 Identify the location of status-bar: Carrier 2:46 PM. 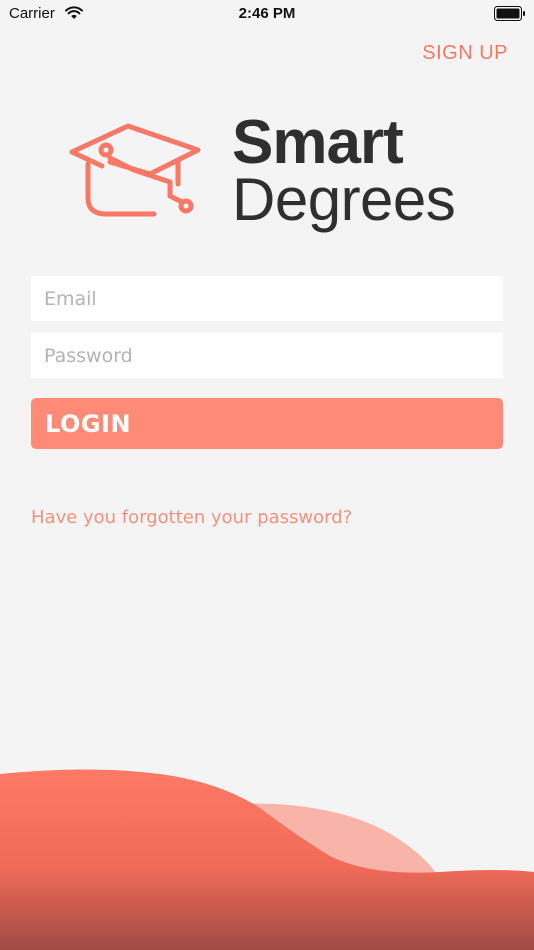
(267, 15).